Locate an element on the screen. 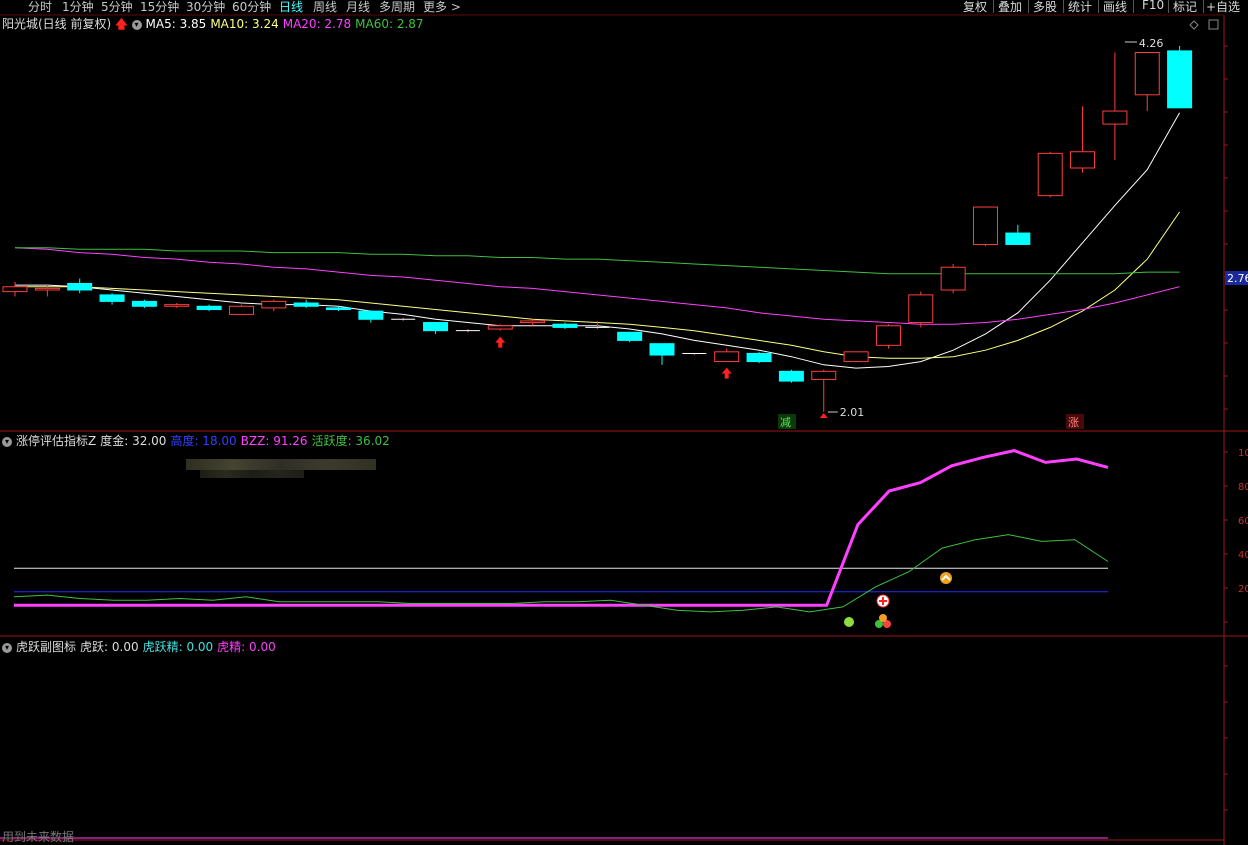  stock-title: 阳光城(日线 前复权) is located at coordinates (57, 24).